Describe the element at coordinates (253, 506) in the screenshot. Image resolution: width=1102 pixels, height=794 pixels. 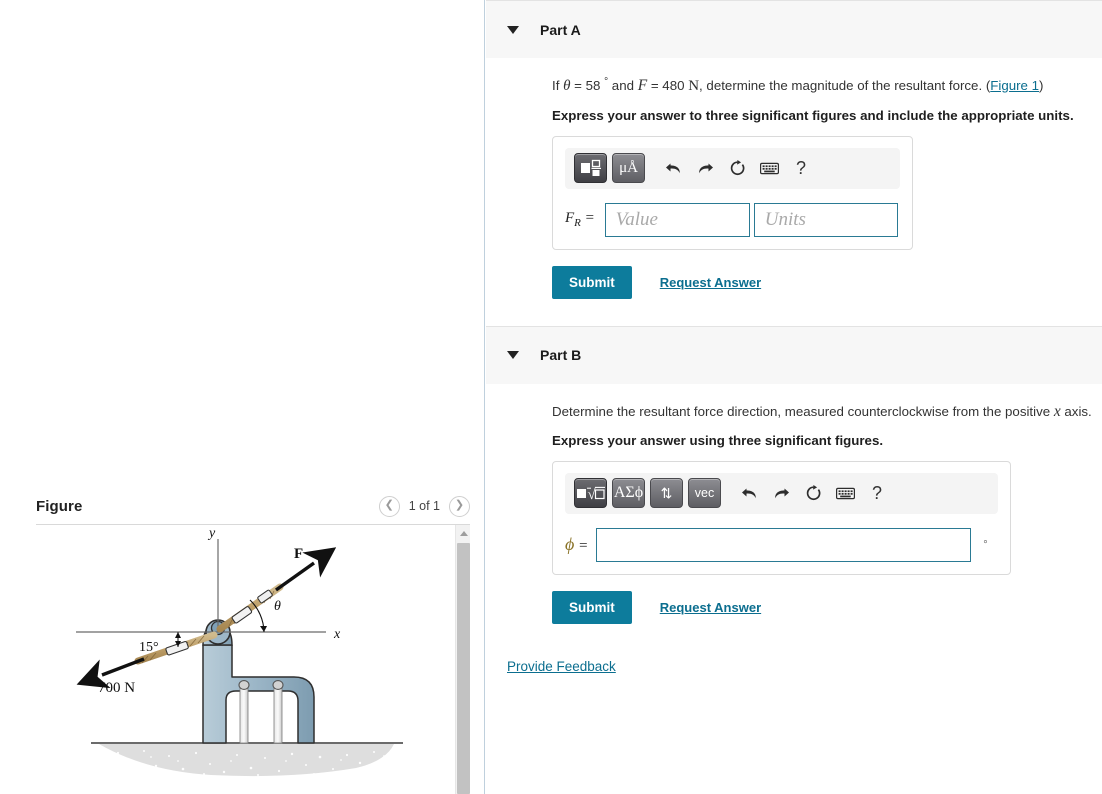
I see `figure-header: Figure ❮ 1 of 1 ❯` at that location.